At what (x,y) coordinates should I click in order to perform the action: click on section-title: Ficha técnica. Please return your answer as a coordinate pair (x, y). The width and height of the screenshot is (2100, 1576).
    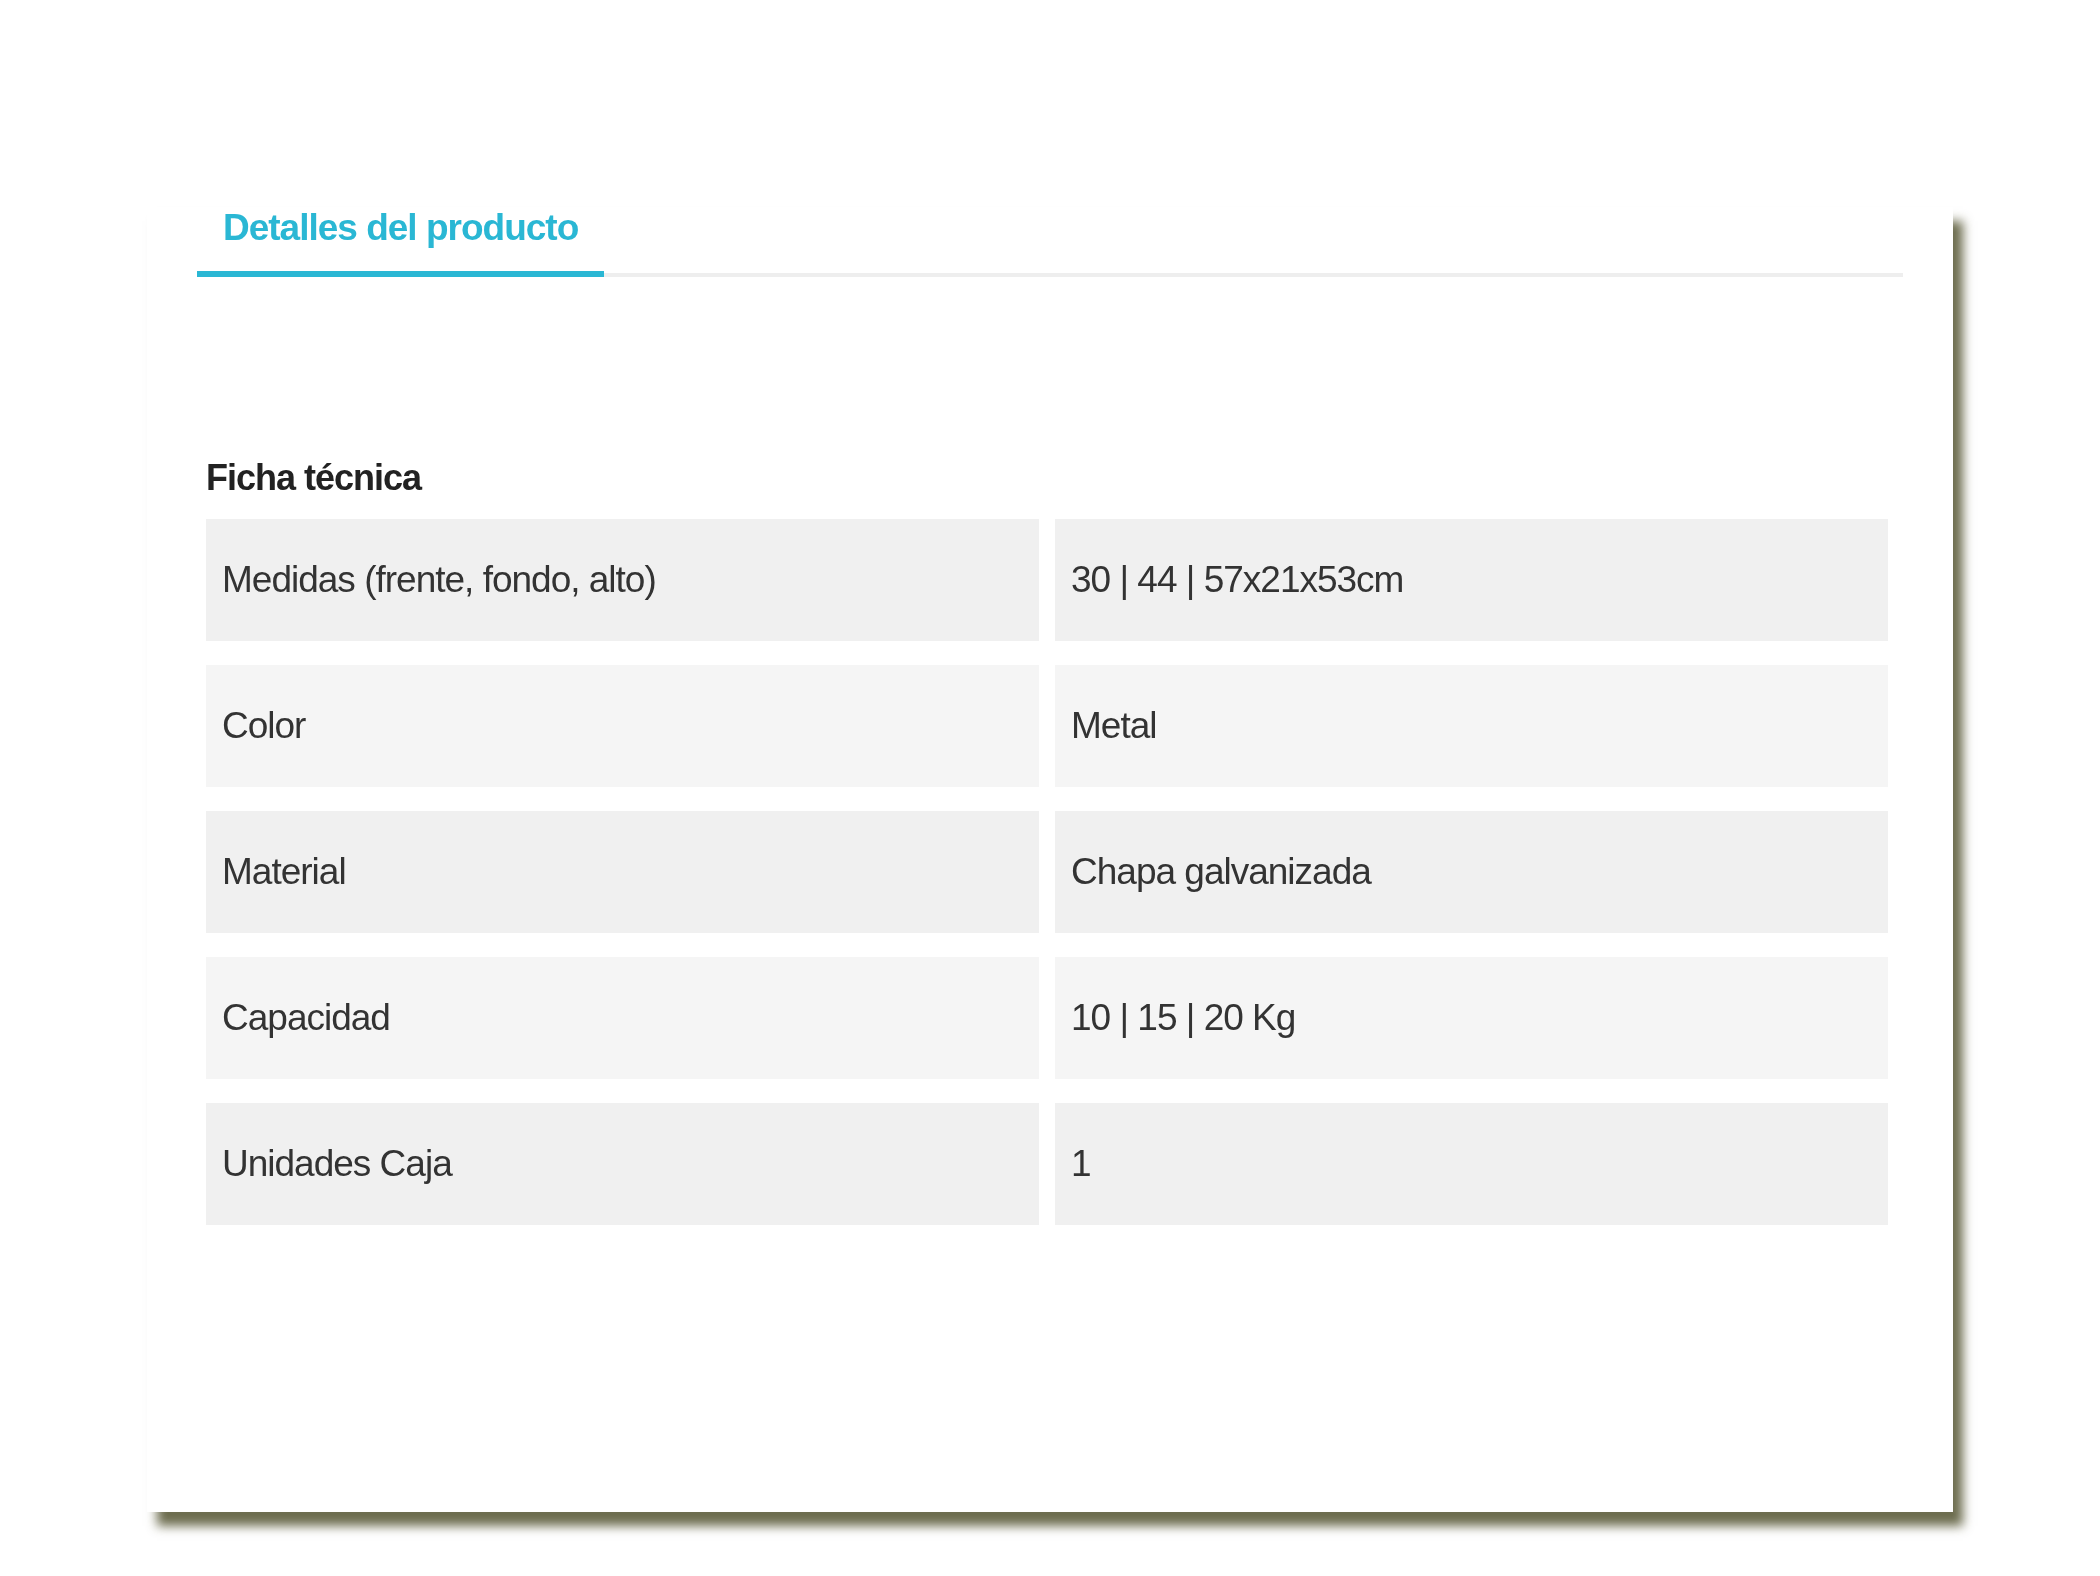
    Looking at the image, I should click on (314, 478).